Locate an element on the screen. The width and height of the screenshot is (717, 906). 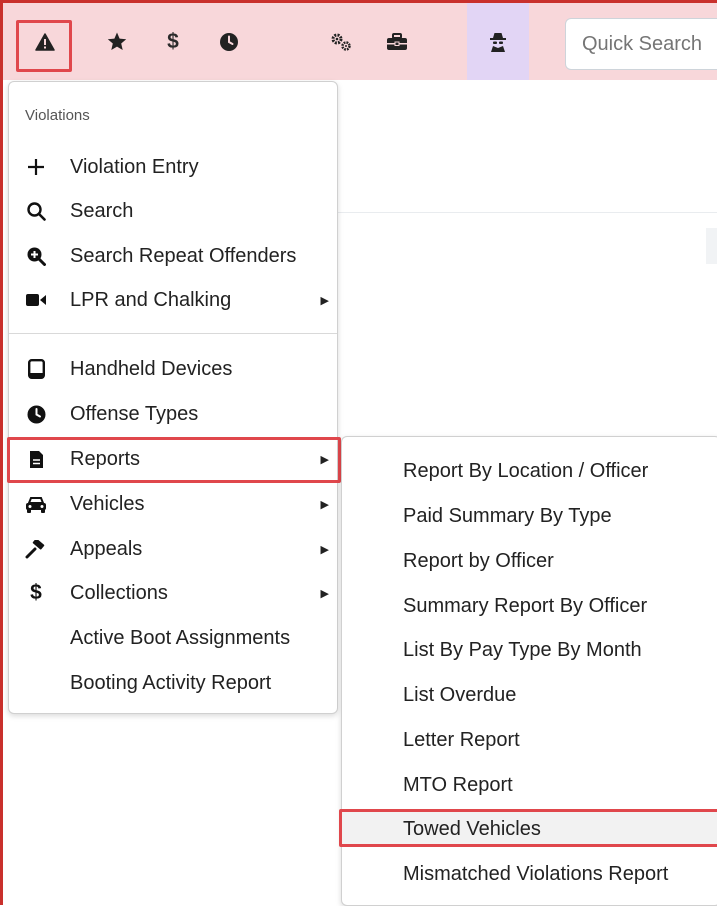
settings-button is located at coordinates (341, 41).